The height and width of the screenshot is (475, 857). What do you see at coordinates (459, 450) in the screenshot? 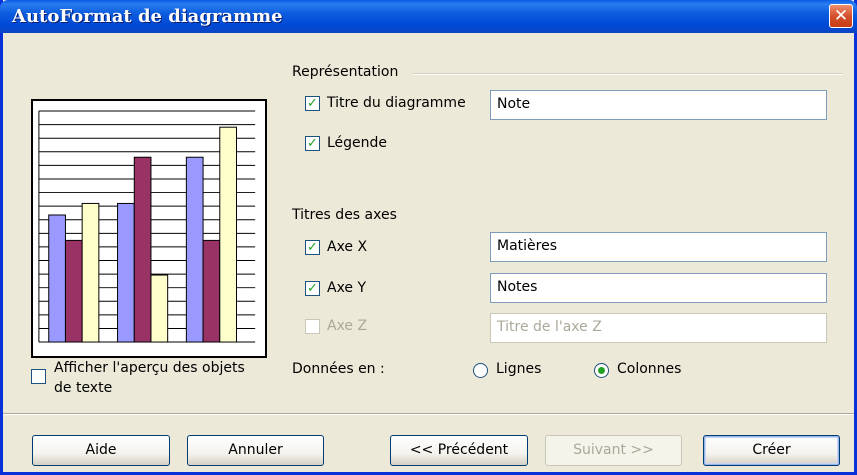
I see `back-button: << Précédent` at bounding box center [459, 450].